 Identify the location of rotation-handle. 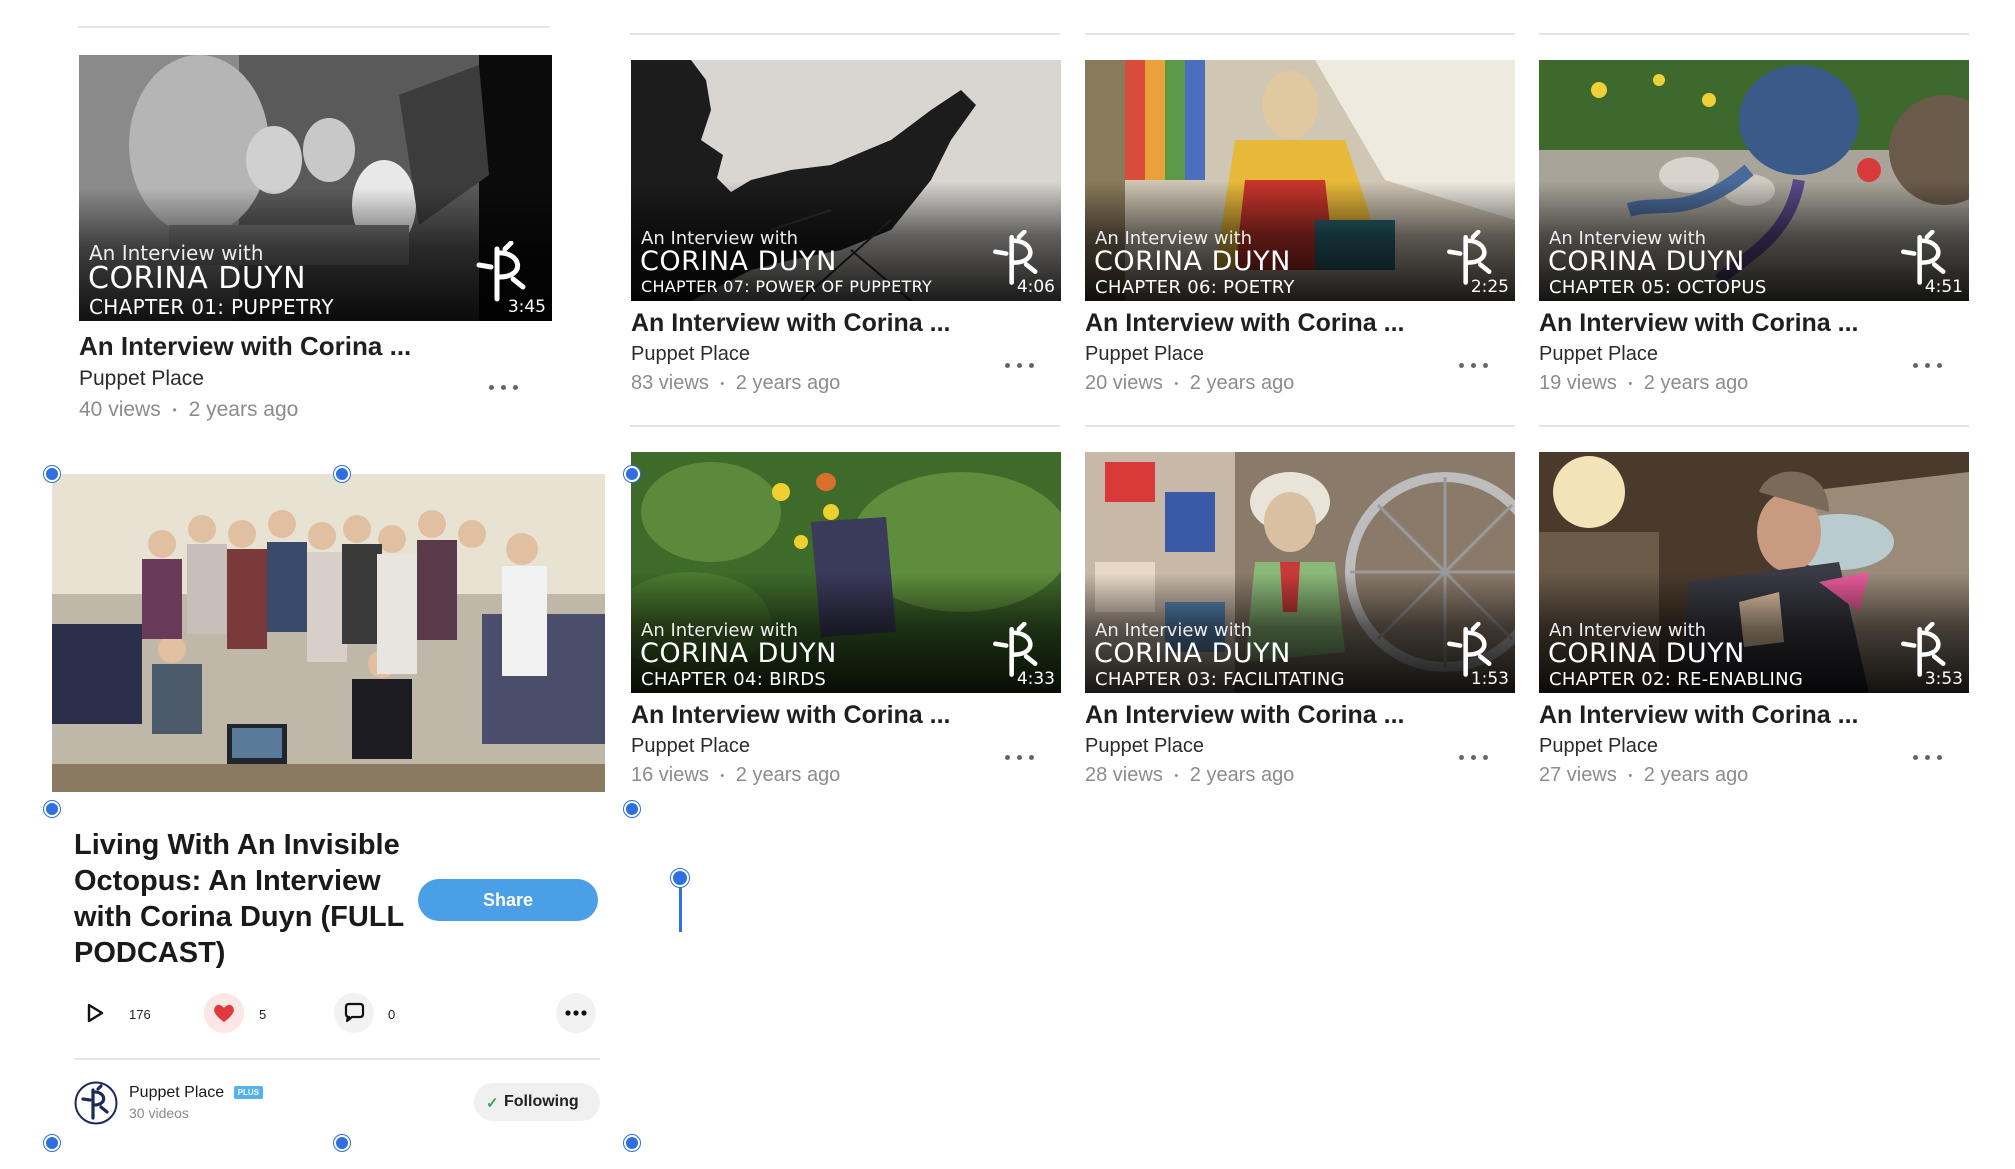
(680, 878).